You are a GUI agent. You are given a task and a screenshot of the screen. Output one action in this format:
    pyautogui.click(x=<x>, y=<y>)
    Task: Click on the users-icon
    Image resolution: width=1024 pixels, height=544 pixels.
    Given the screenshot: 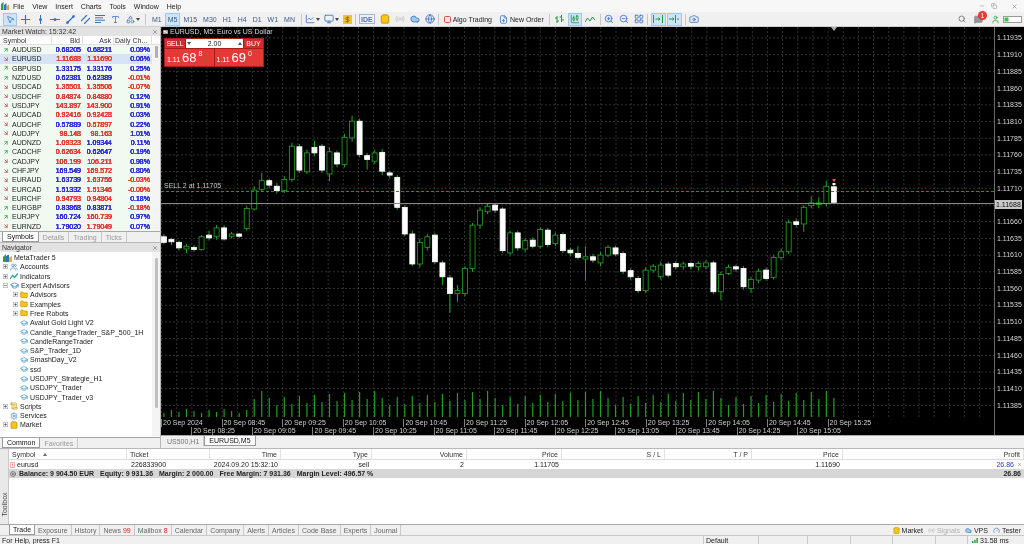 What is the action you would take?
    pyautogui.click(x=14, y=266)
    